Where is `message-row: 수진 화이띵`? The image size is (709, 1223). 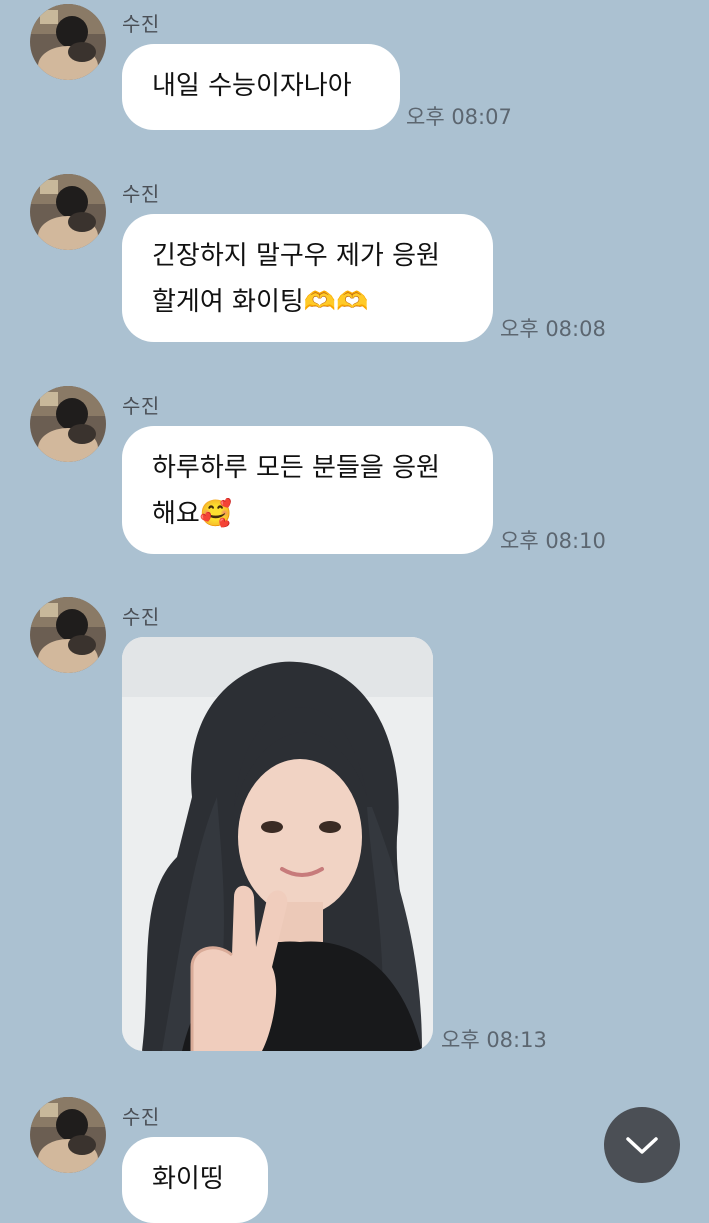 message-row: 수진 화이띵 is located at coordinates (354, 1160).